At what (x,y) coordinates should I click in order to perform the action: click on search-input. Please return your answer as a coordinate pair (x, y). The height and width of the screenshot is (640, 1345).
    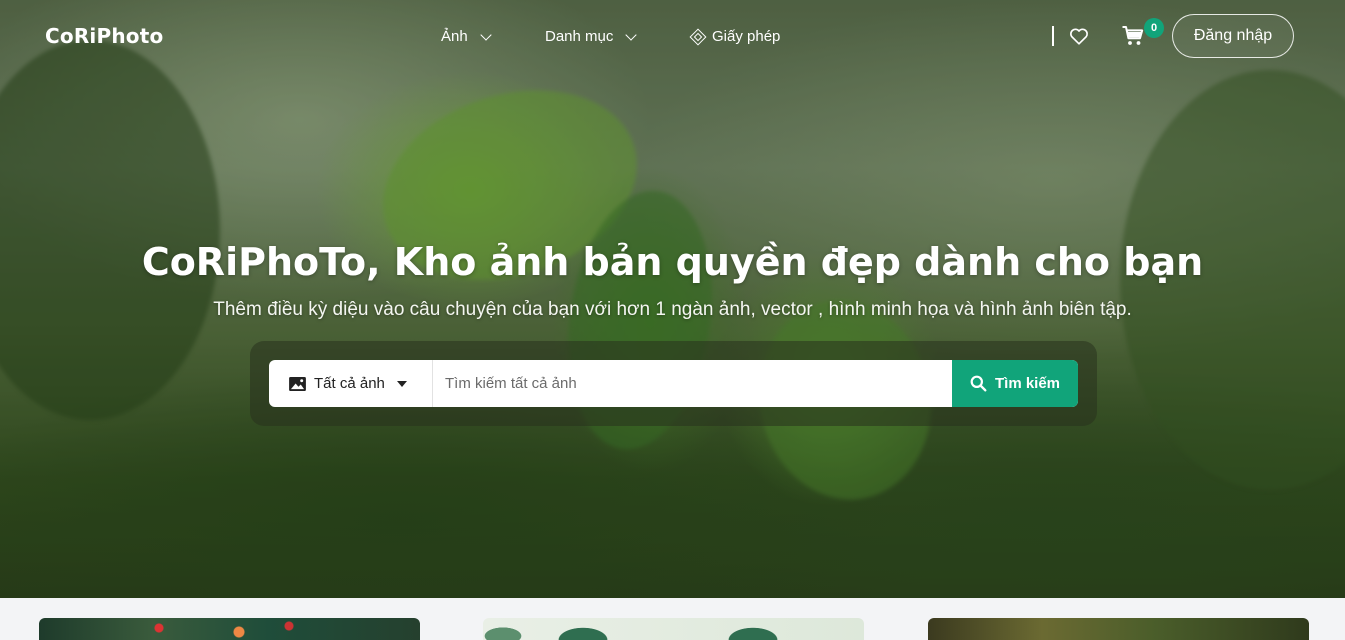
    Looking at the image, I should click on (692, 383).